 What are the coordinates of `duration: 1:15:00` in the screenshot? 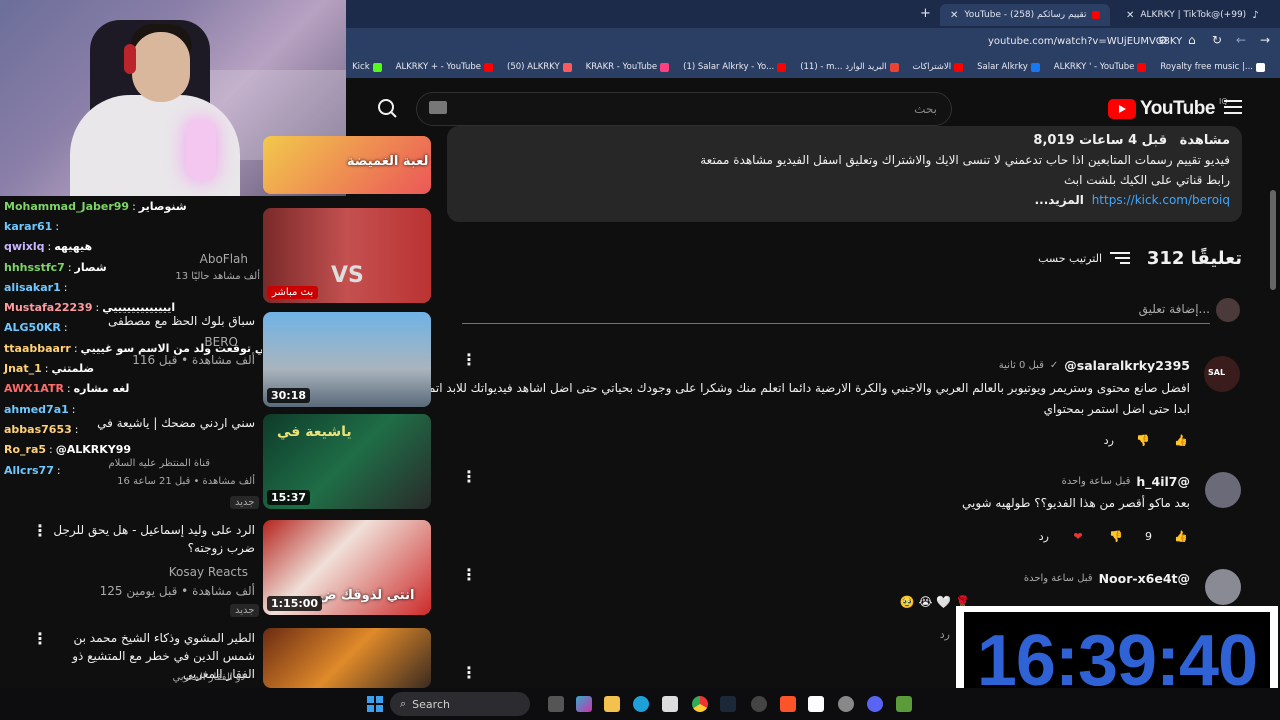 It's located at (295, 603).